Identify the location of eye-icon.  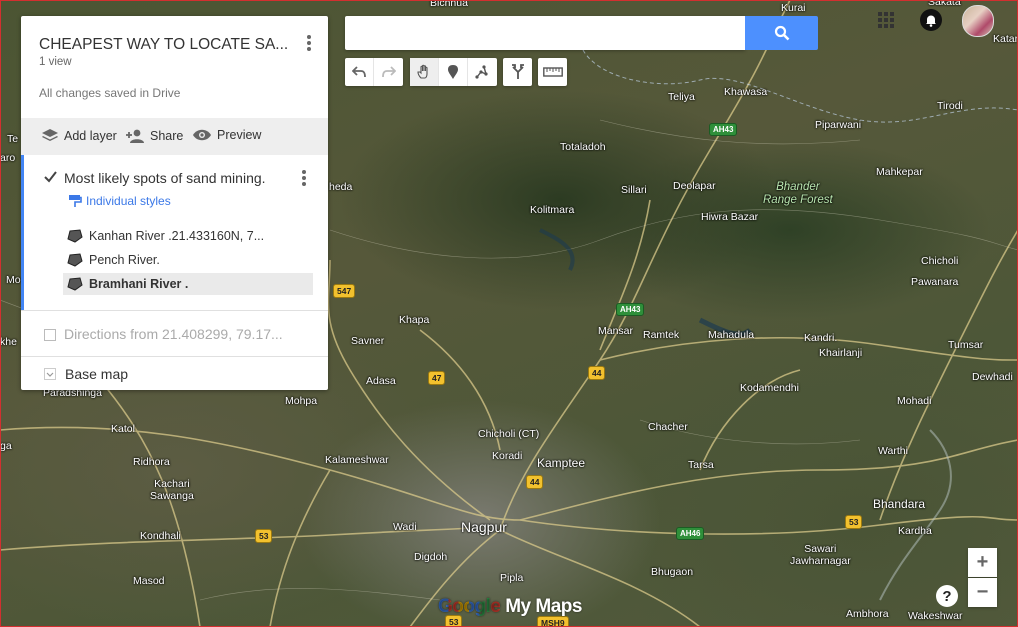
(202, 135).